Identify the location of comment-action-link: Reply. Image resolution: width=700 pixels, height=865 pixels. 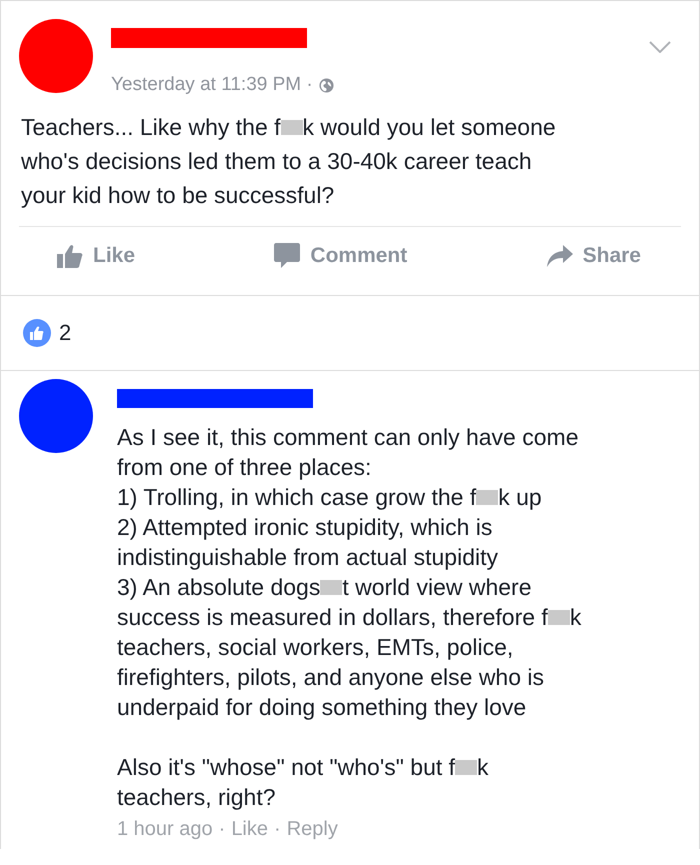
(312, 829).